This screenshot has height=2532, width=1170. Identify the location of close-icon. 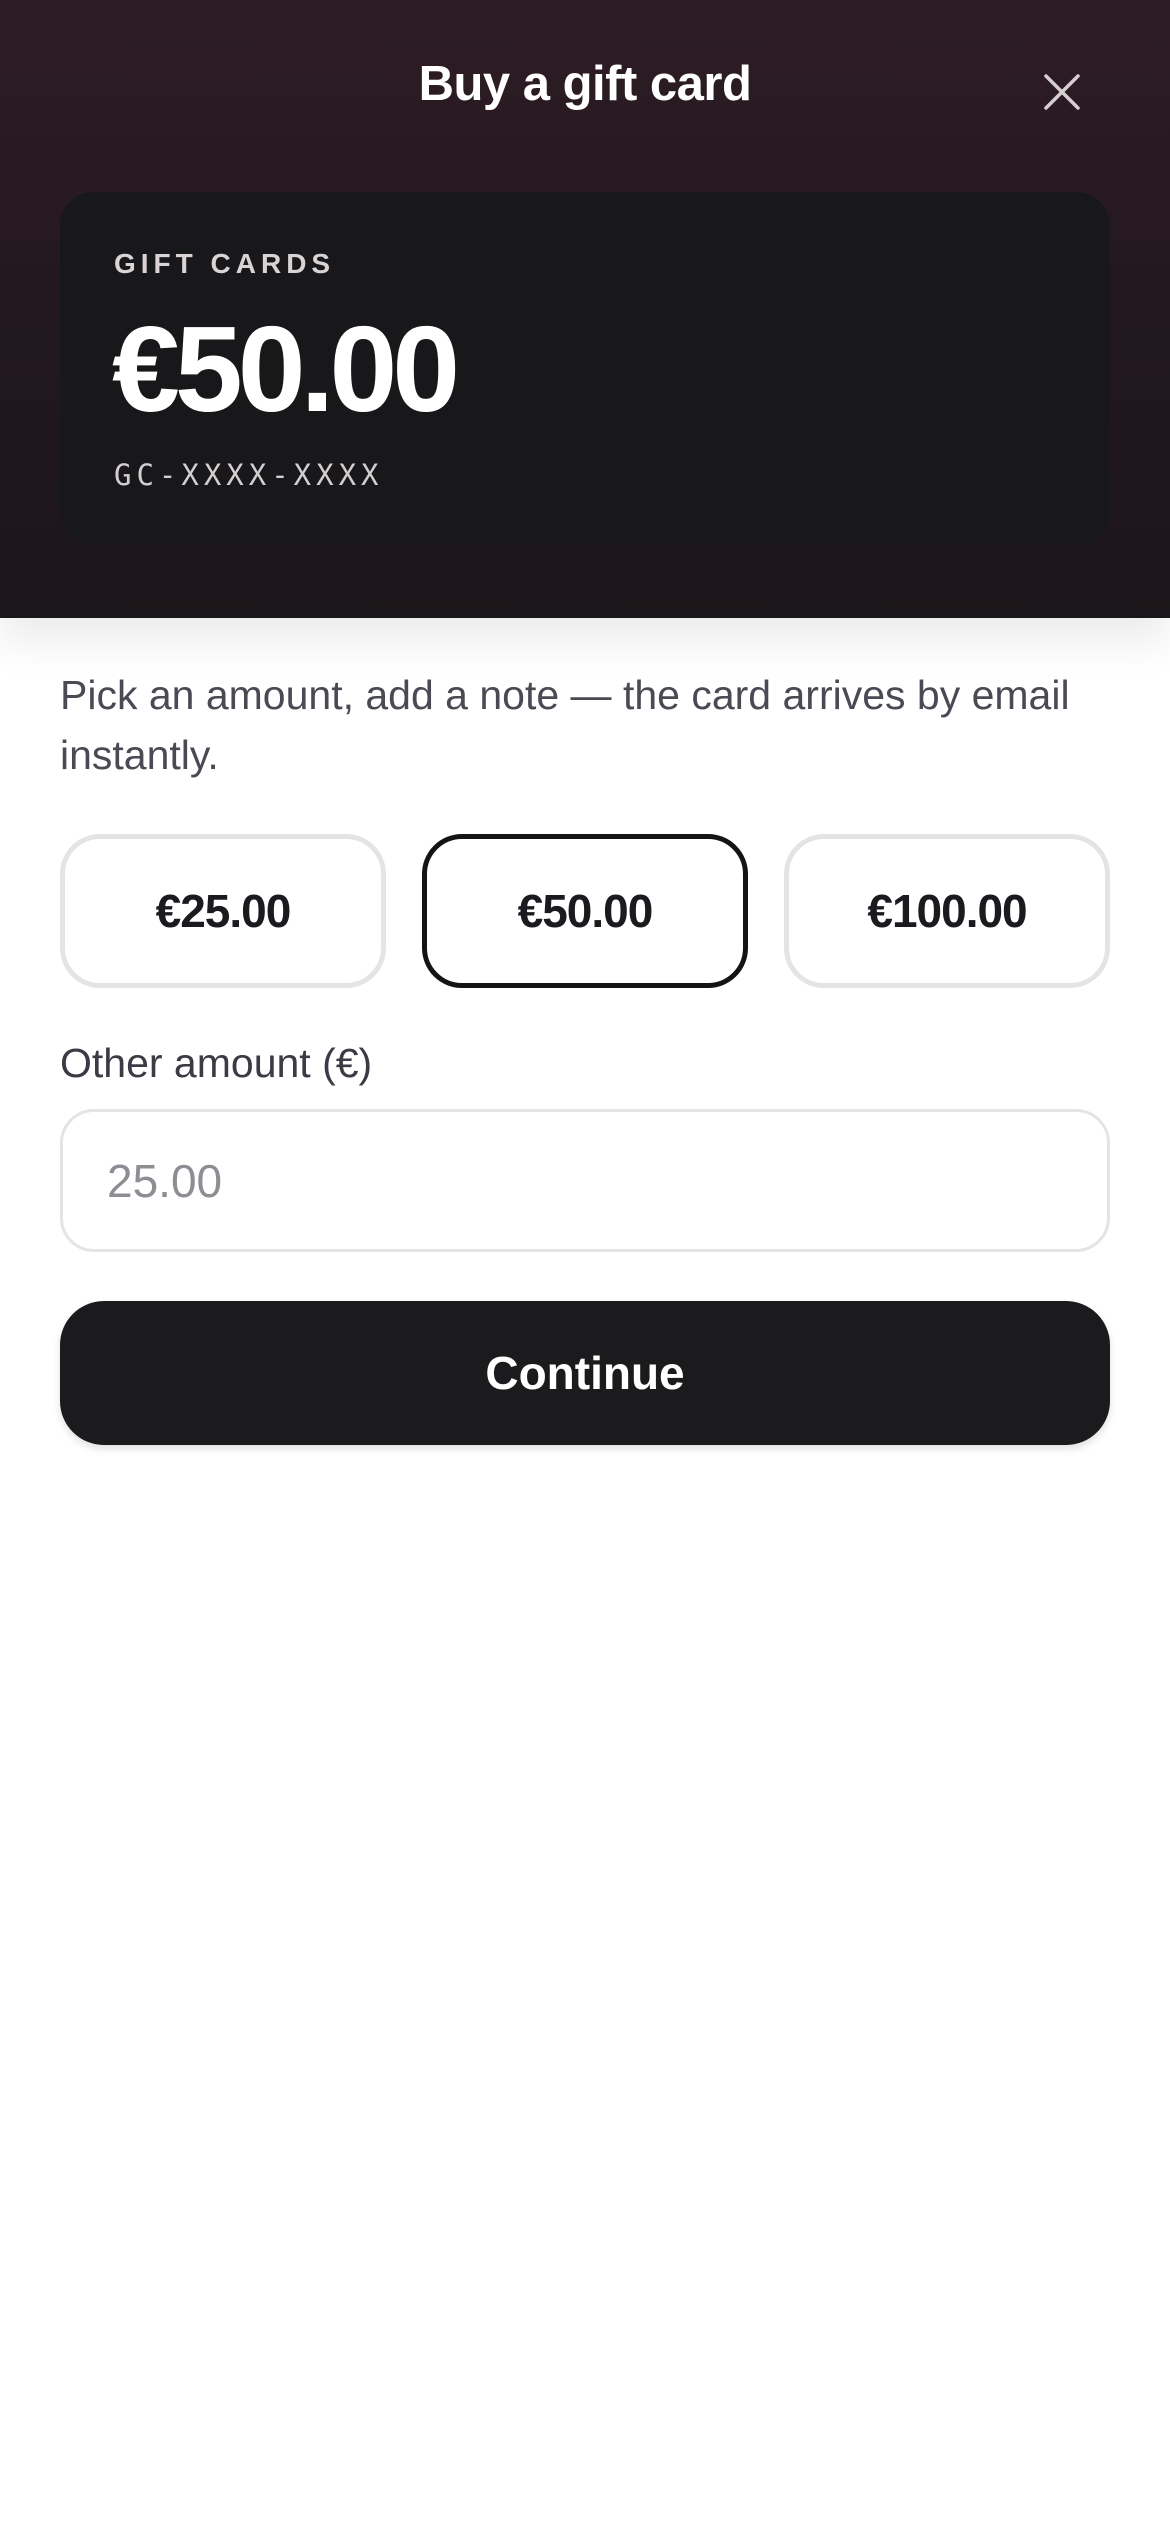
(1062, 92).